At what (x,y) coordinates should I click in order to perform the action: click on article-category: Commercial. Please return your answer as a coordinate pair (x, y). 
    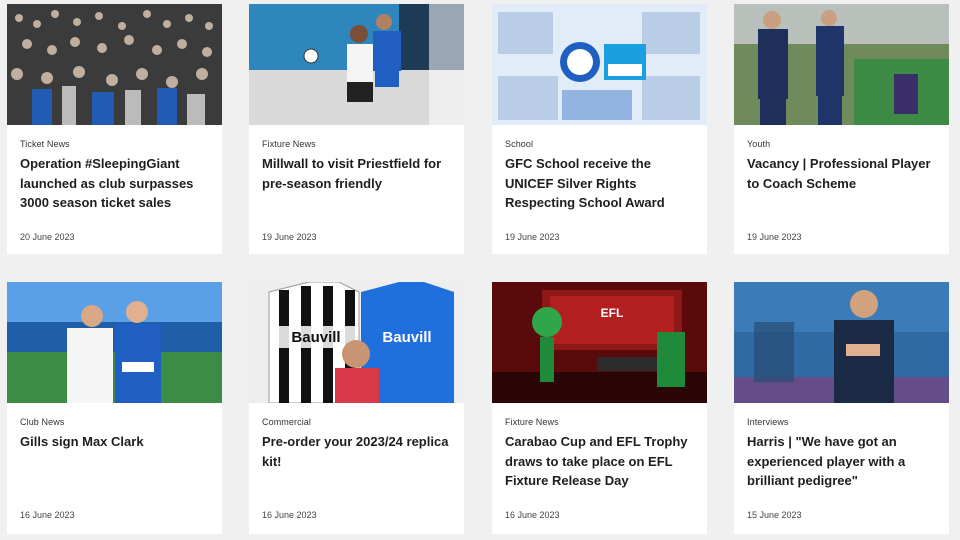
    Looking at the image, I should click on (287, 422).